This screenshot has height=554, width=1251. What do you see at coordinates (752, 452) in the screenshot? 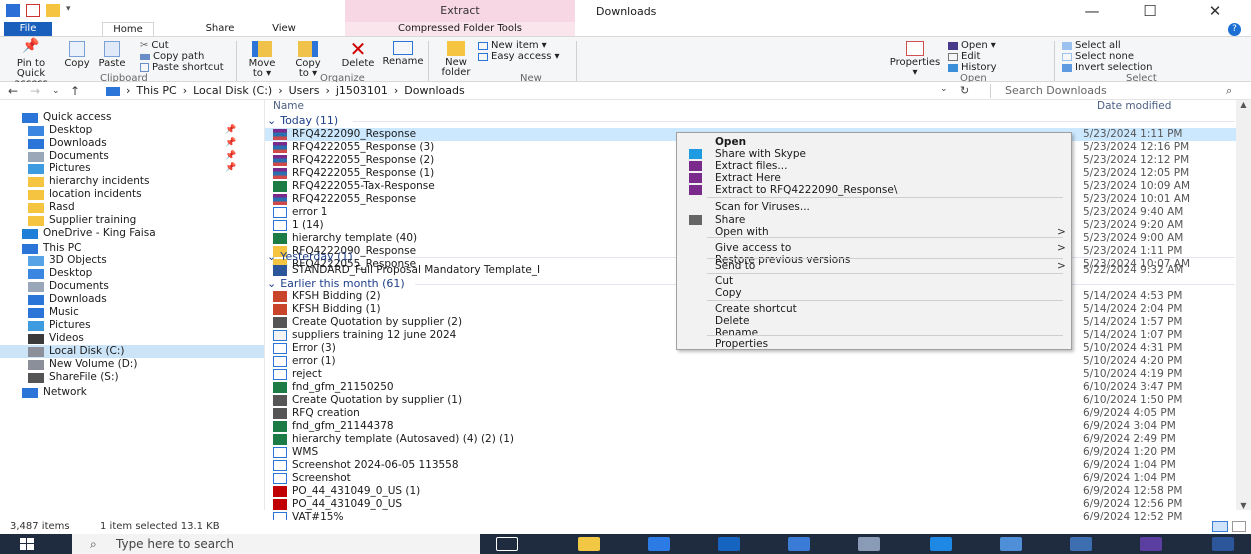
I see `file-row: WMS 6/9/2024 1:20 PM` at bounding box center [752, 452].